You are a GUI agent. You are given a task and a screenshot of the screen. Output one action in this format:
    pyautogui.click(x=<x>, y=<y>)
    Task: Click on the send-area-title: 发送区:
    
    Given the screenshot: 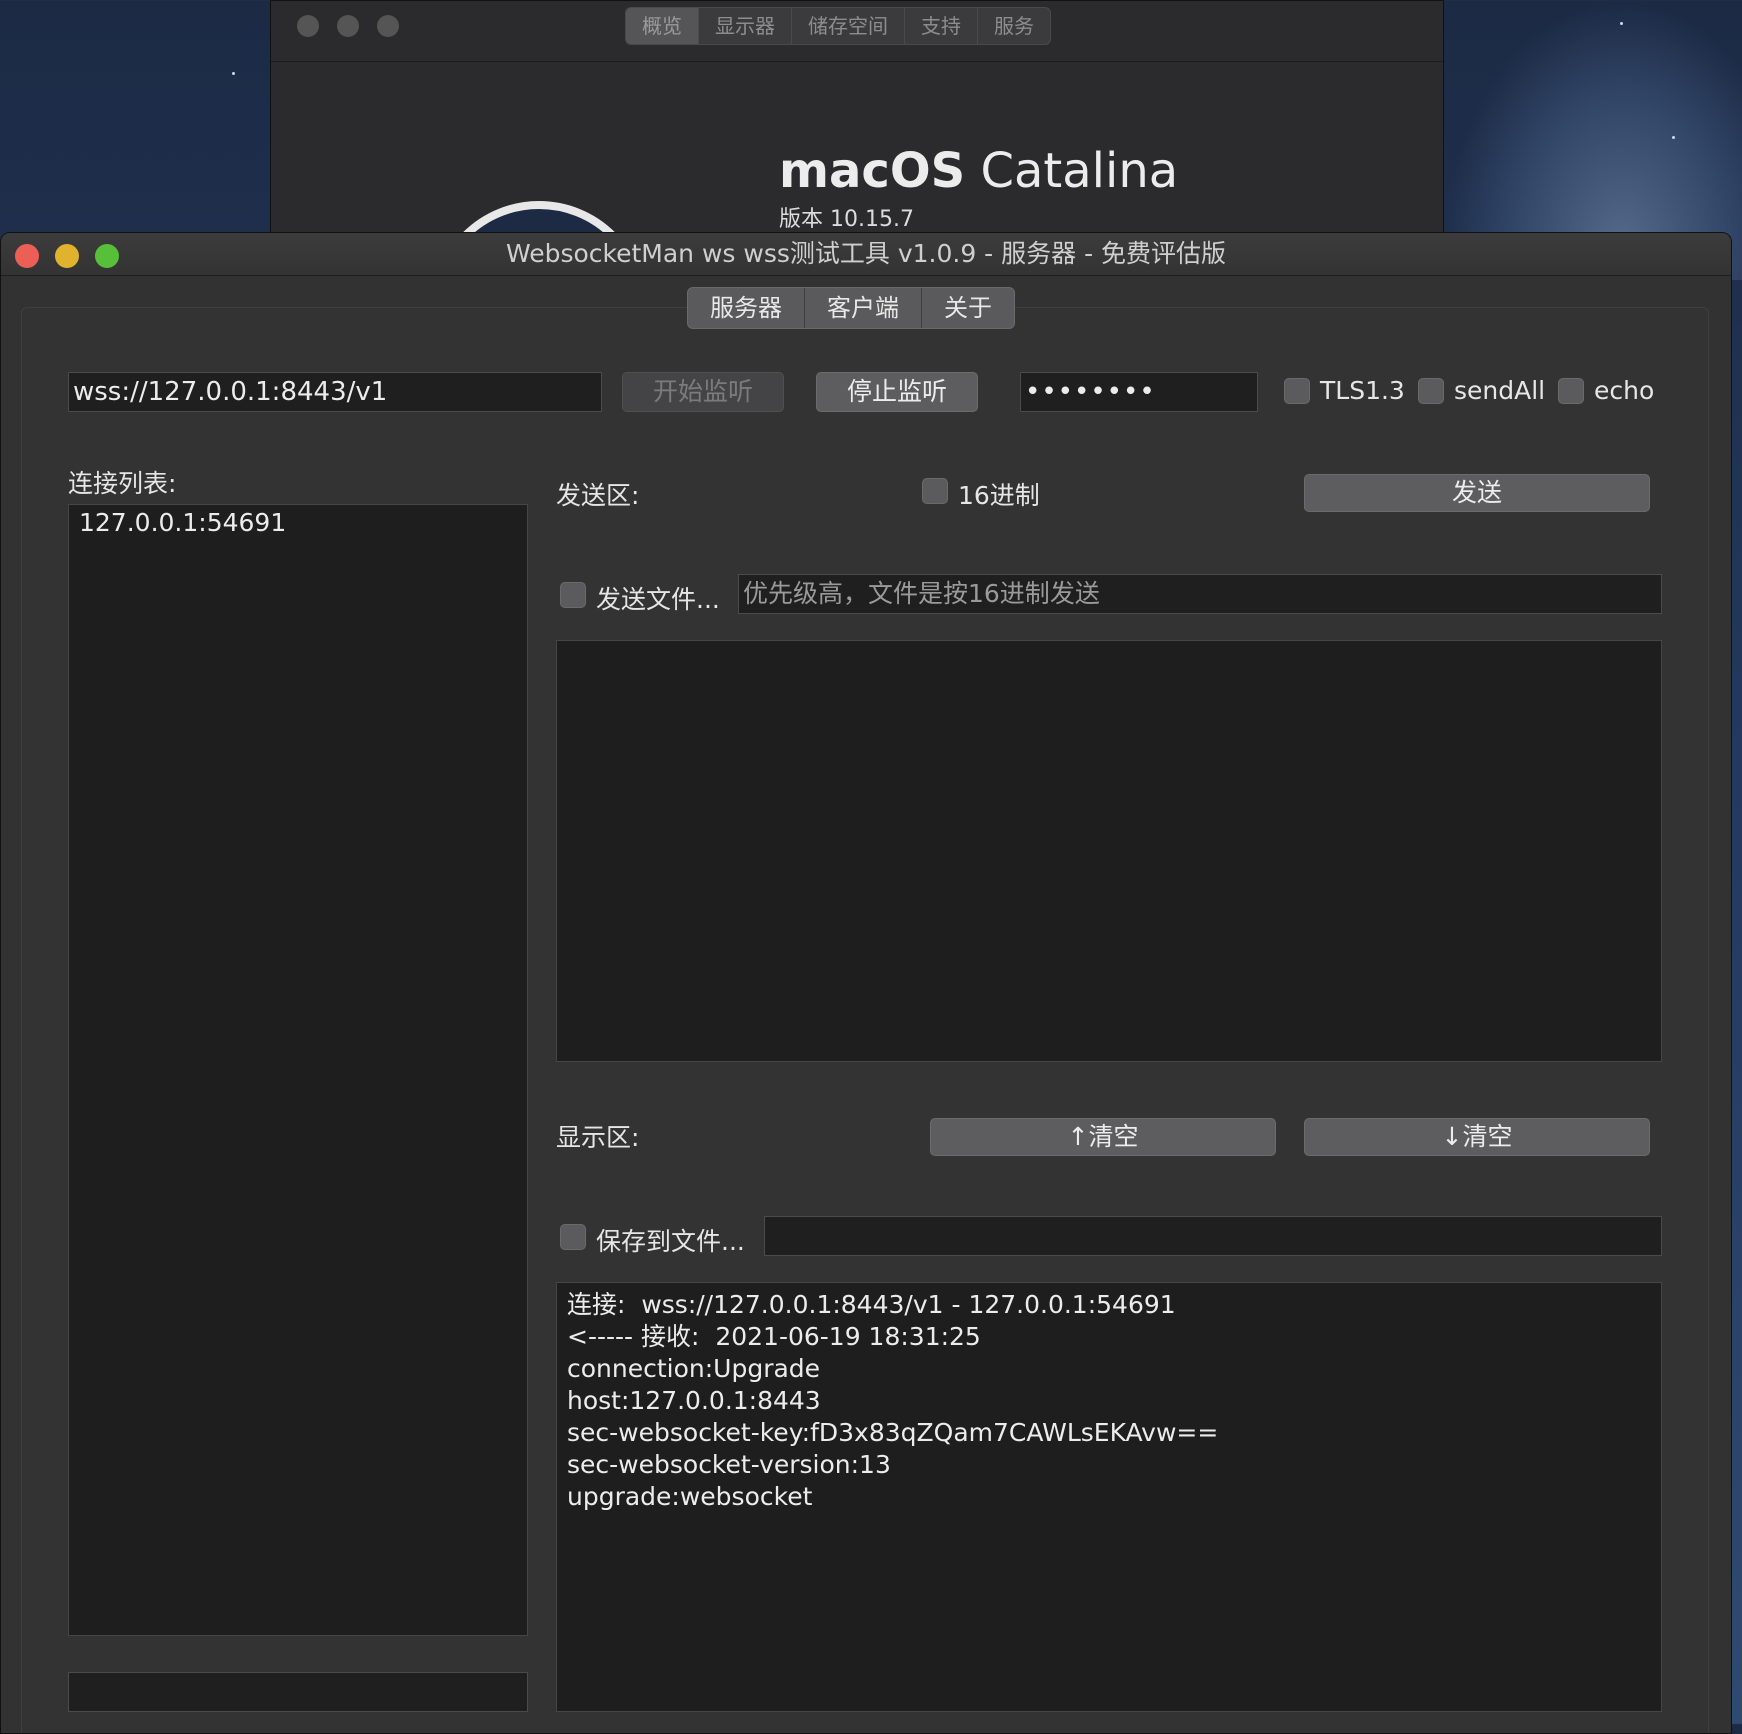 What is the action you would take?
    pyautogui.click(x=598, y=495)
    